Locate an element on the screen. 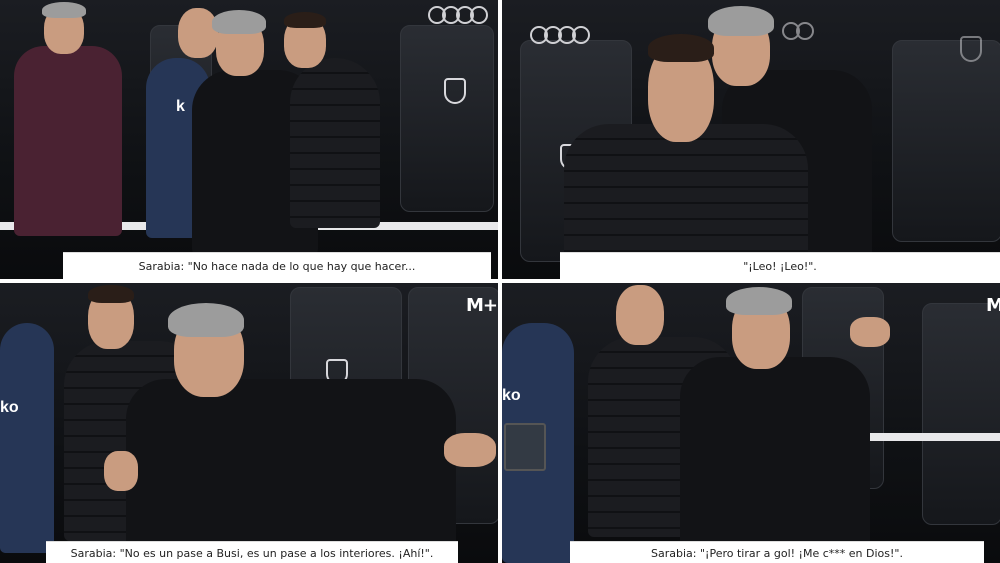 Image resolution: width=1000 pixels, height=563 pixels. assistant-body is located at coordinates (335, 143).